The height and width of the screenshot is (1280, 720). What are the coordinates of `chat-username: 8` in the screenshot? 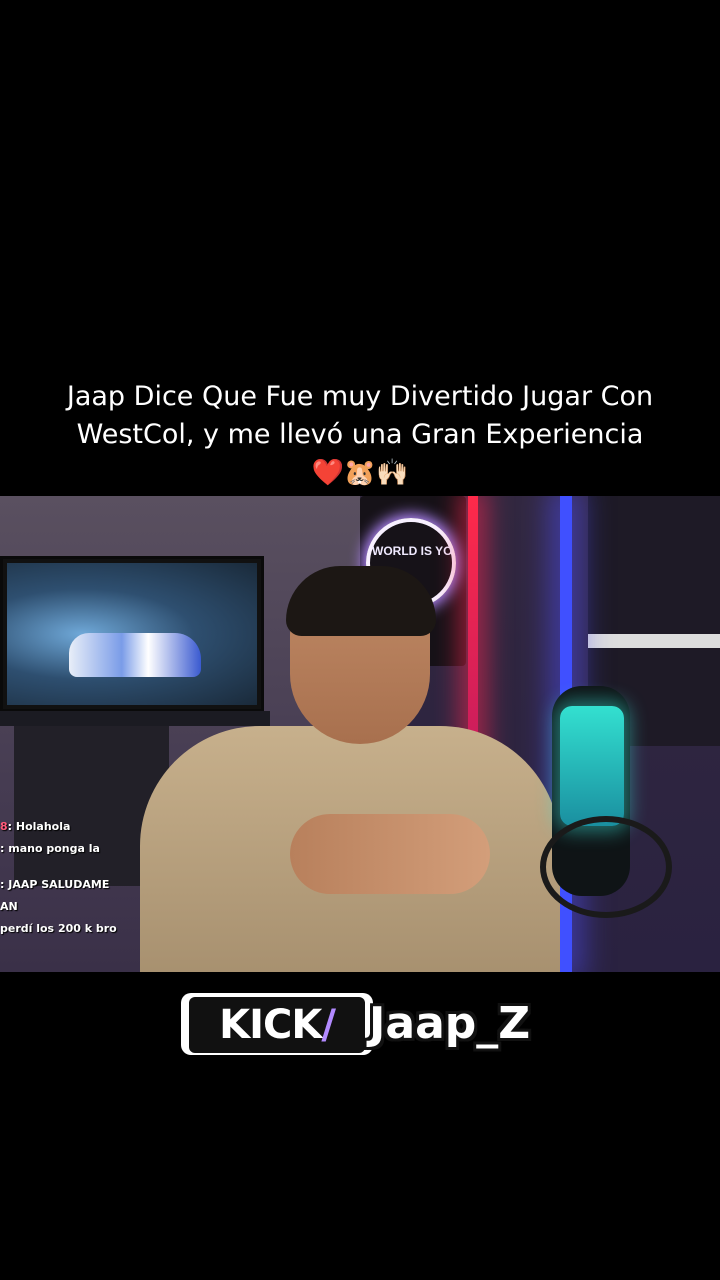 It's located at (4, 826).